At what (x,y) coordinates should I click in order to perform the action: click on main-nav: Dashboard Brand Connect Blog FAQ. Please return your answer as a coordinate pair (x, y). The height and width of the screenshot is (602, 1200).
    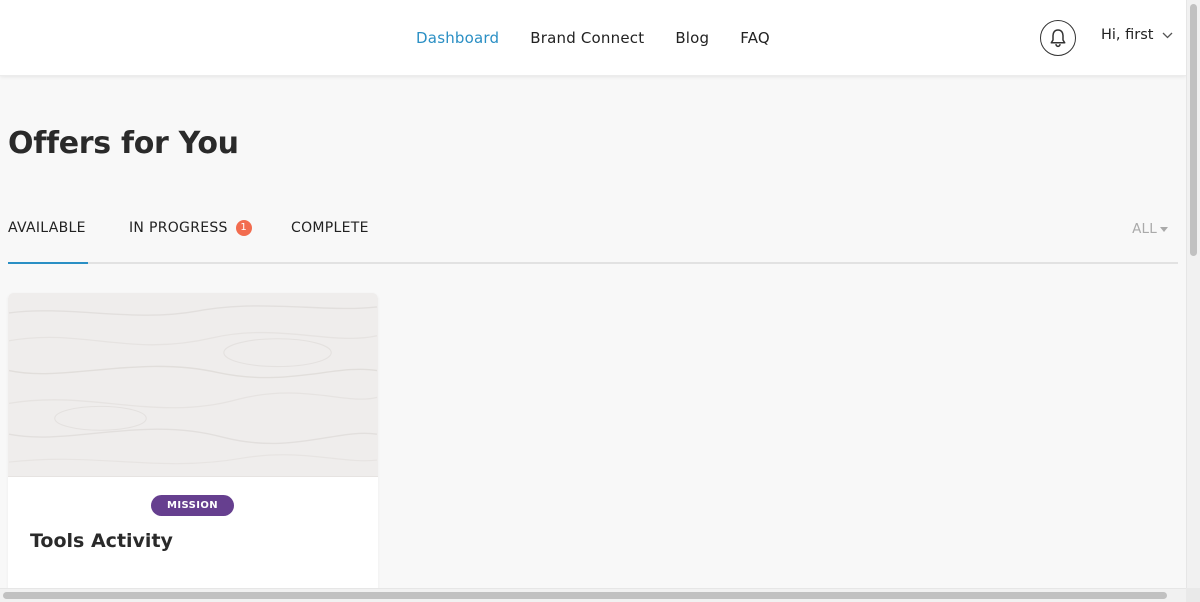
    Looking at the image, I should click on (593, 38).